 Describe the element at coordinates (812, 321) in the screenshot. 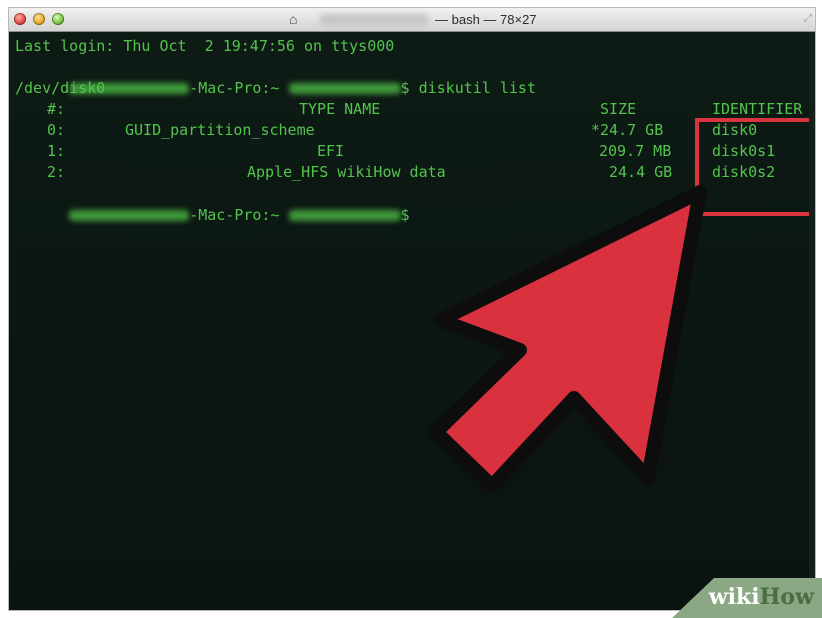

I see `scrollbar` at that location.